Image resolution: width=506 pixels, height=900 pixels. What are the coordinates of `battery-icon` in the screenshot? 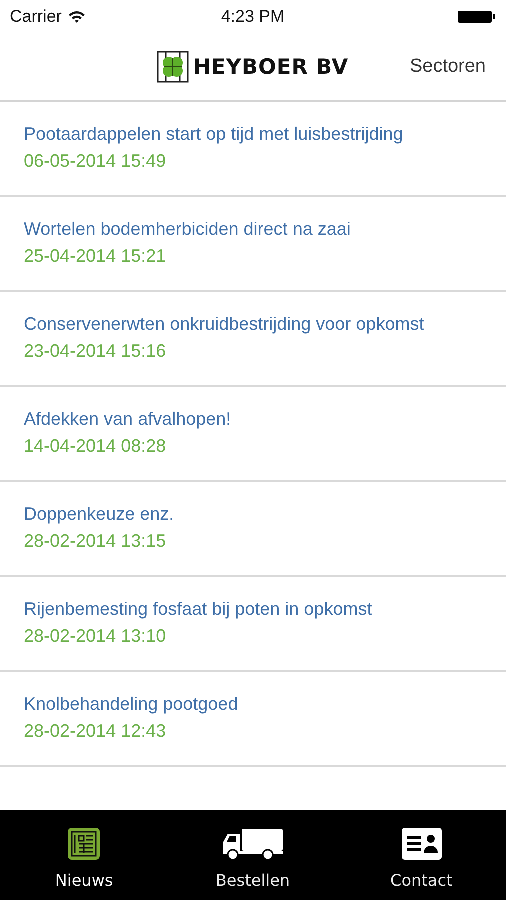 It's located at (477, 17).